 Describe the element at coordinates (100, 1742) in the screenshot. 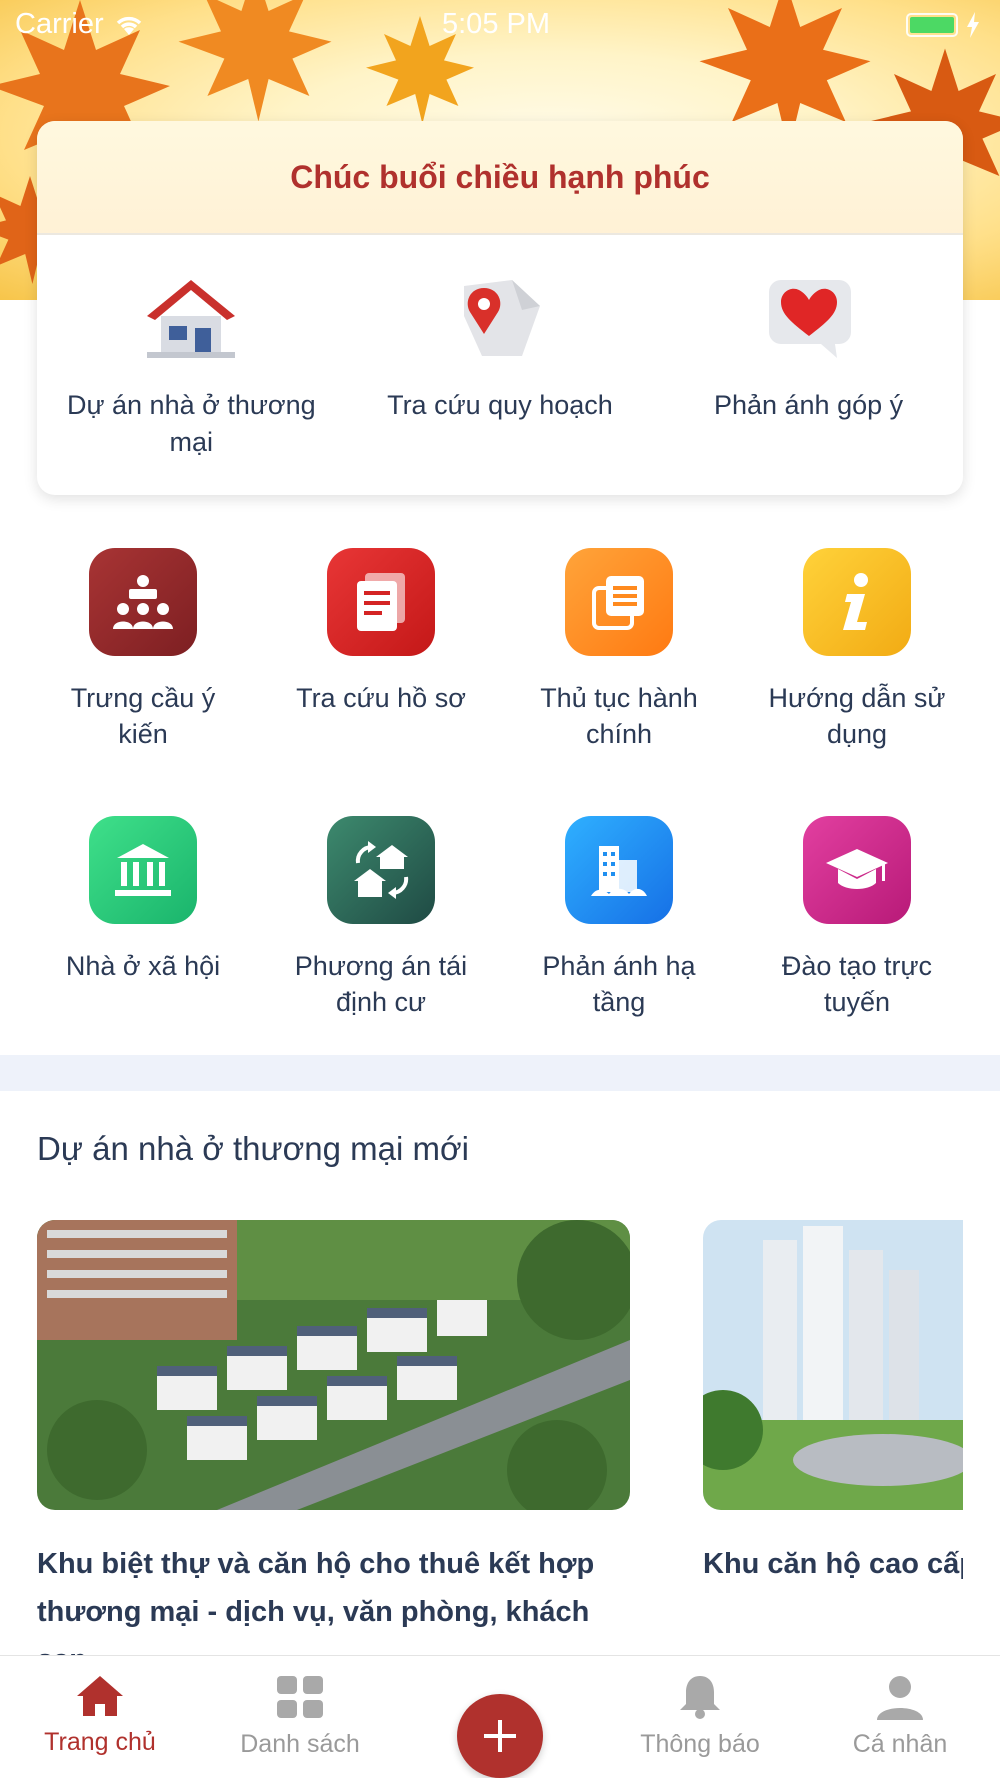

I see `tab-label: Trang chủ` at that location.